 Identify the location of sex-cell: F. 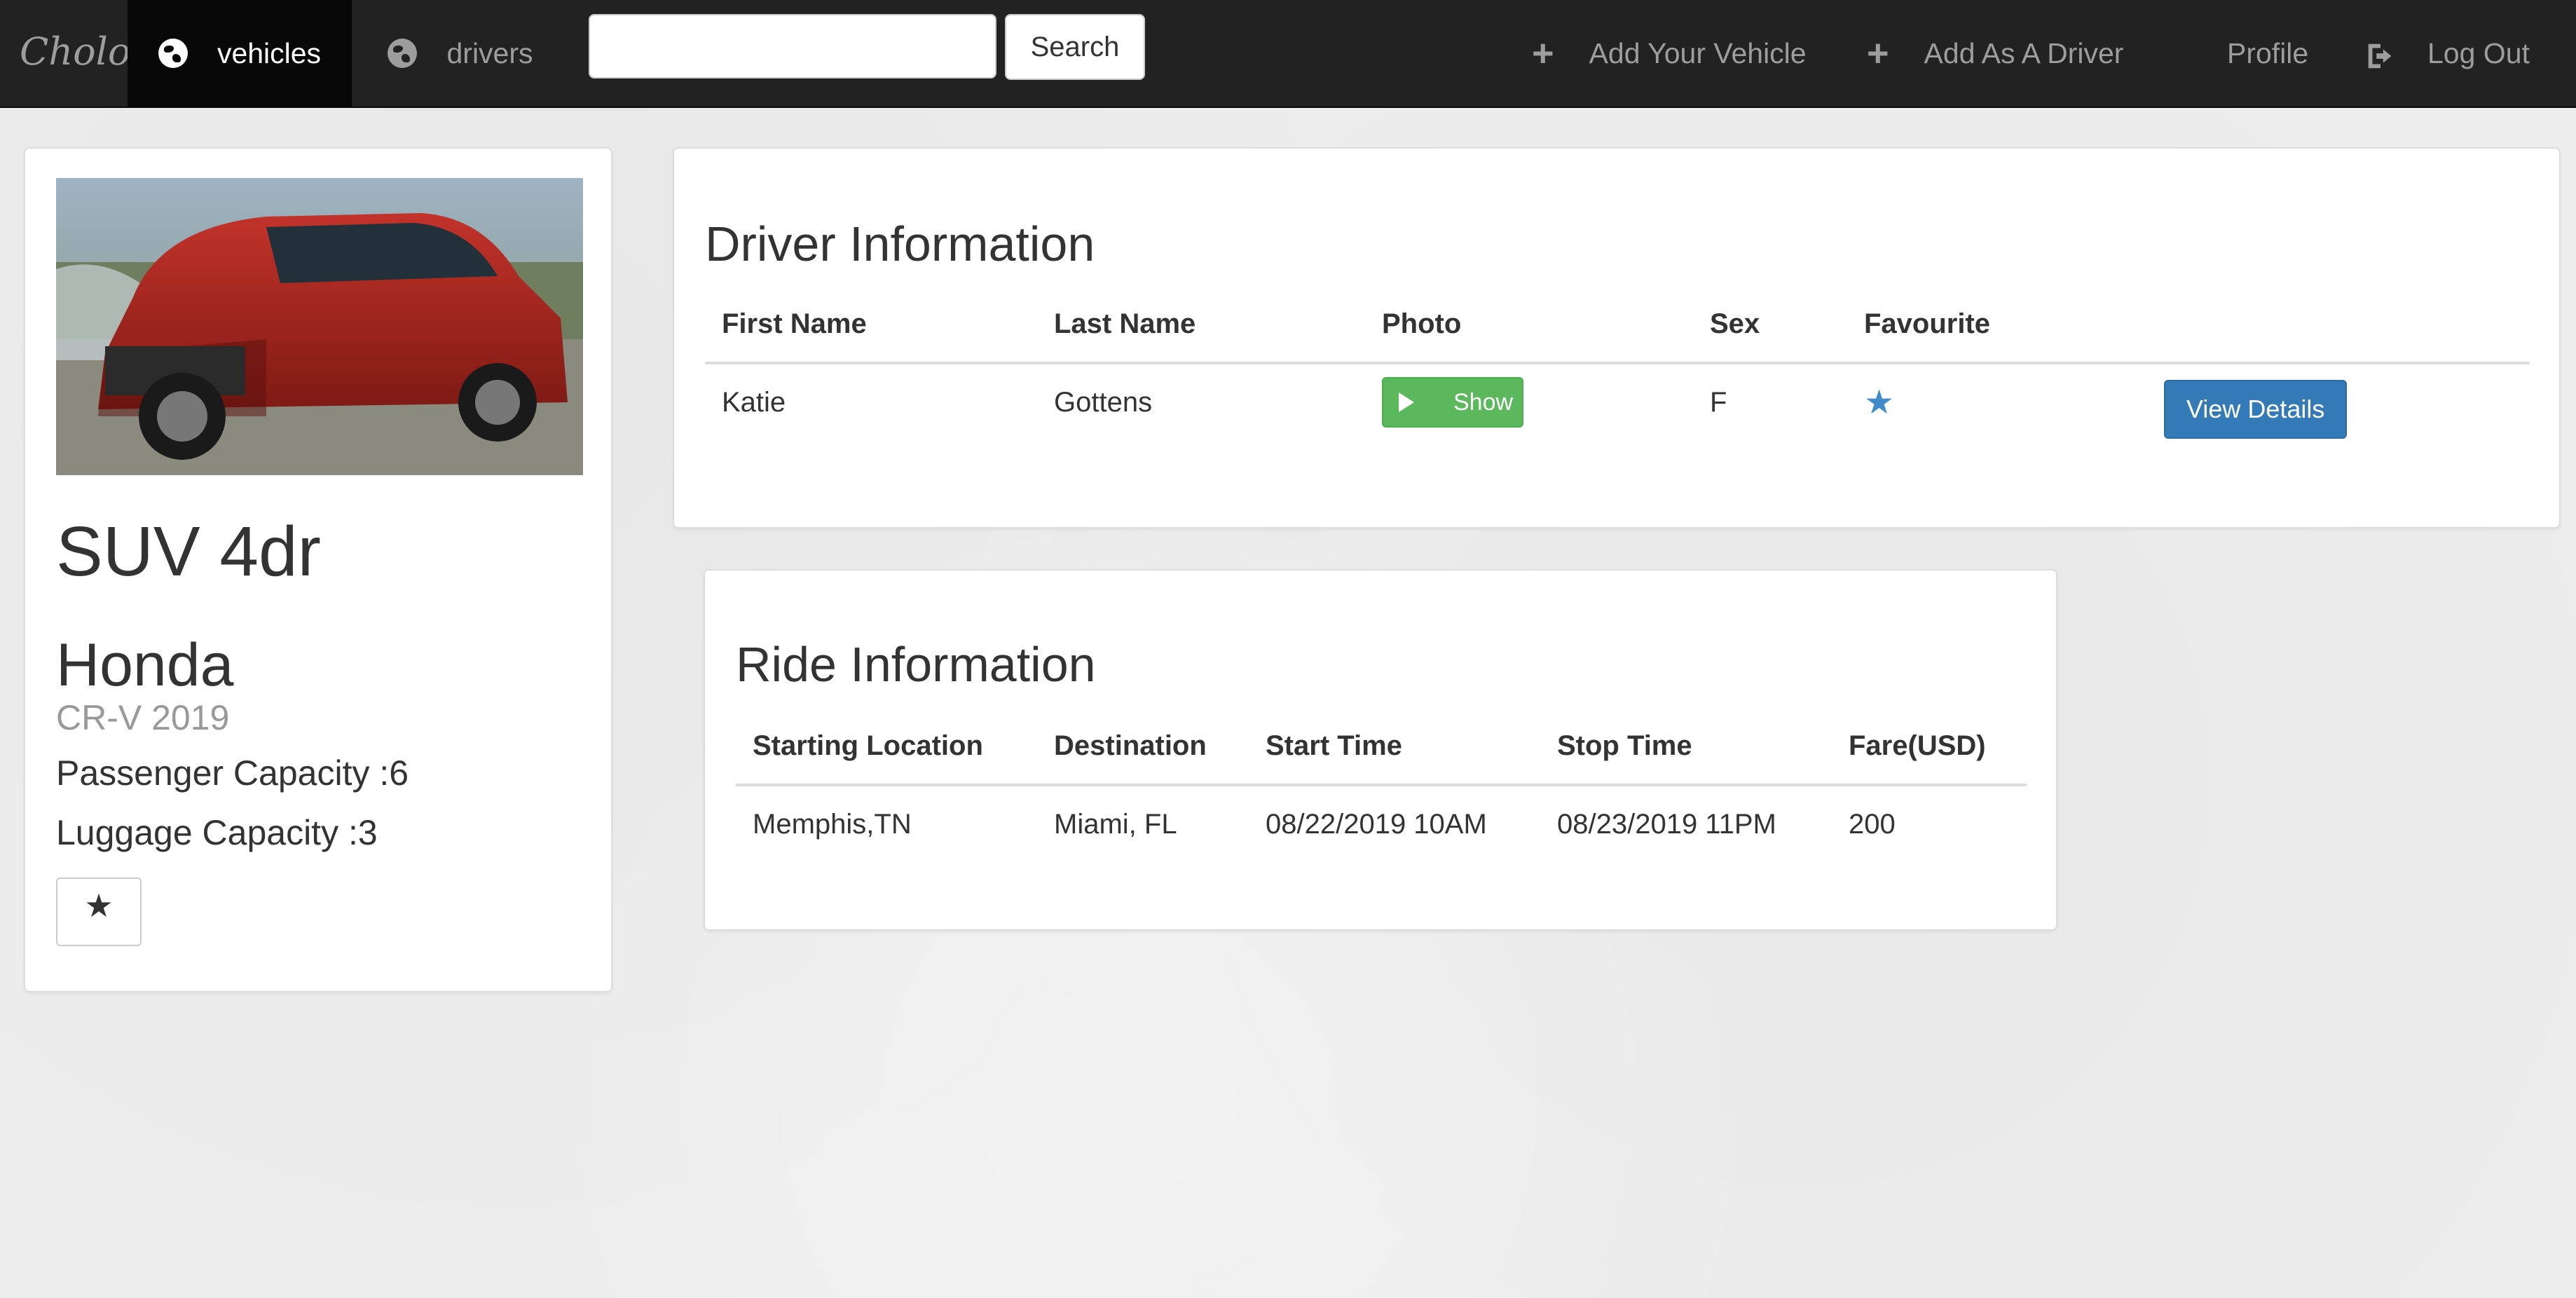
(1718, 402).